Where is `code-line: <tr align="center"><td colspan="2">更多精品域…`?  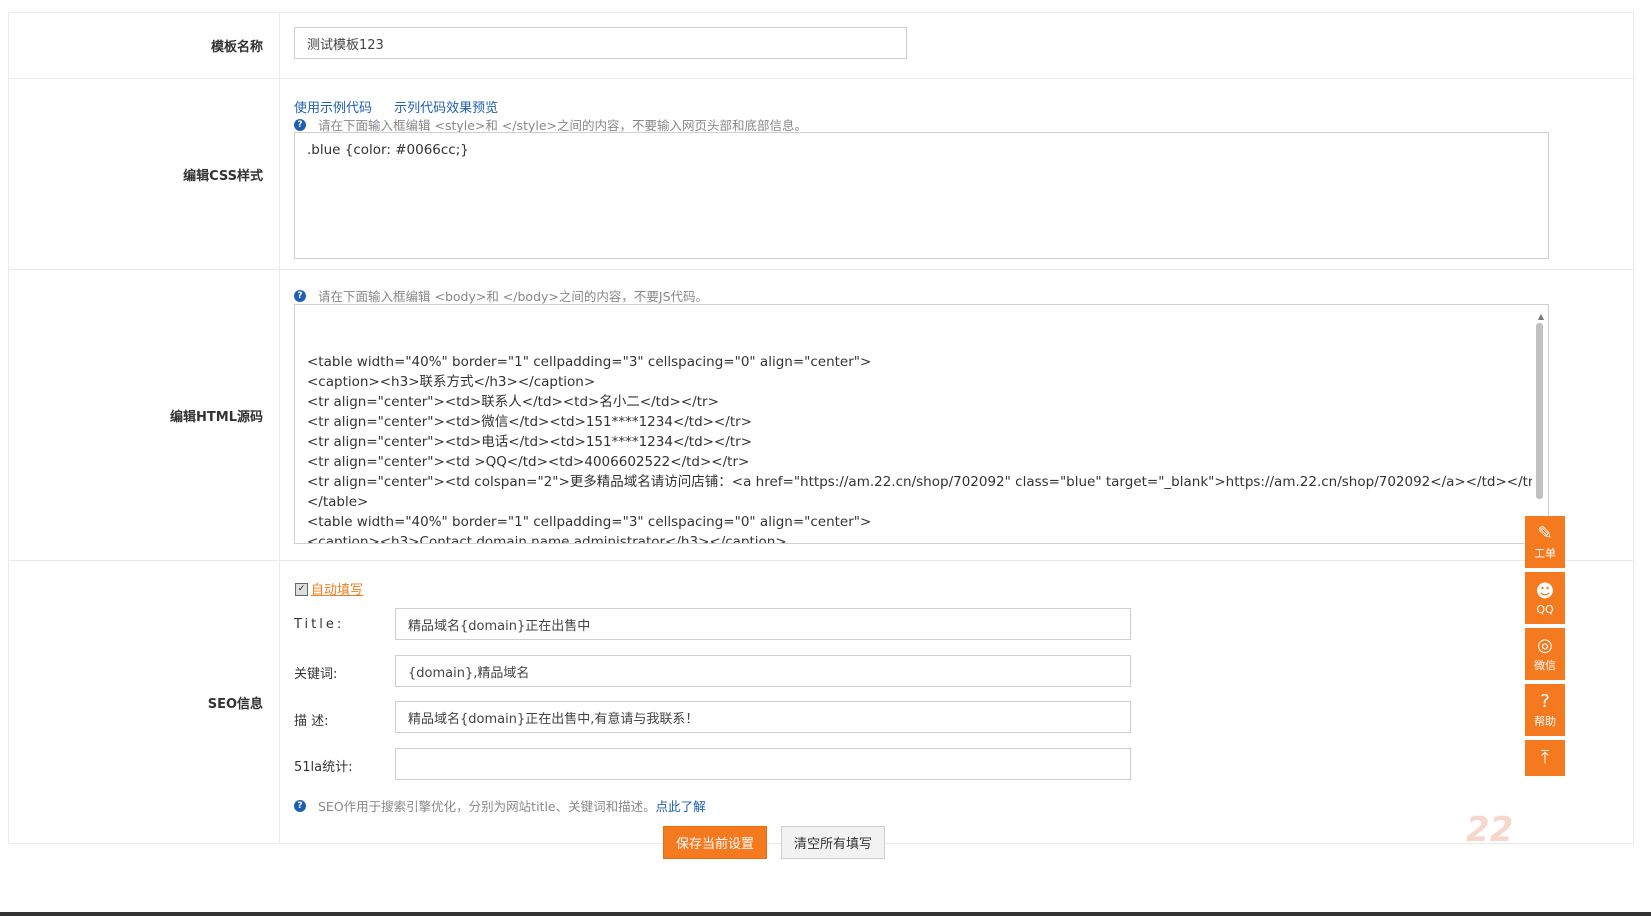
code-line: <tr align="center"><td colspan="2">更多精品域… is located at coordinates (926, 482).